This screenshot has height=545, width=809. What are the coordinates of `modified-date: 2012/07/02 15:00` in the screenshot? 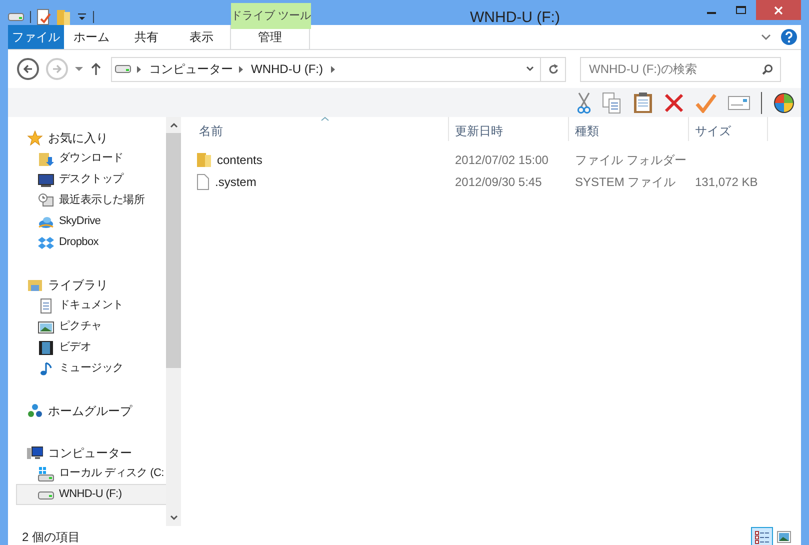 It's located at (502, 160).